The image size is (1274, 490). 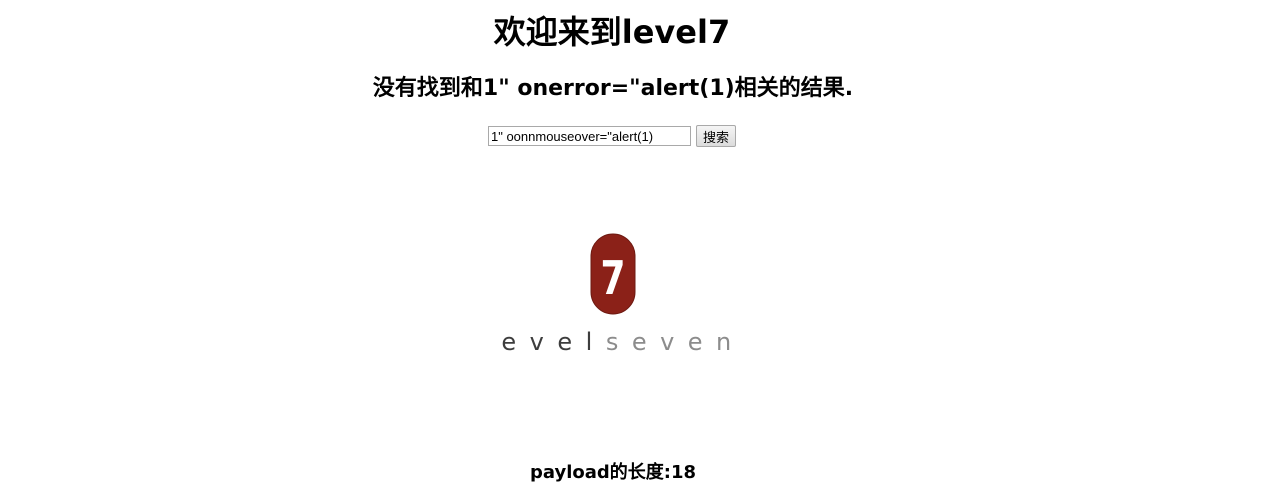 I want to click on payload-length: payload的长度:18, so click(x=613, y=472).